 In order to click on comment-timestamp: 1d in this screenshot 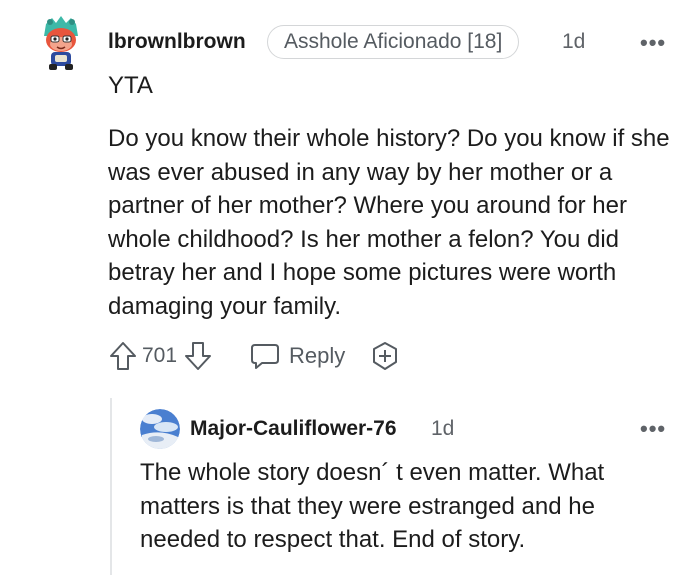, I will do `click(573, 42)`.